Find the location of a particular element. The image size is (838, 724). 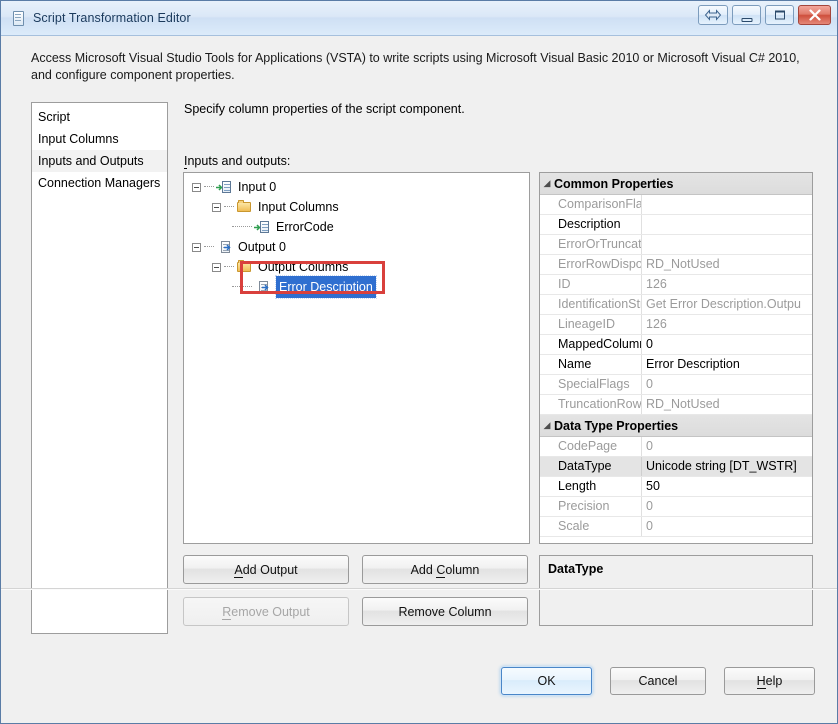

maximize-icon is located at coordinates (779, 15).